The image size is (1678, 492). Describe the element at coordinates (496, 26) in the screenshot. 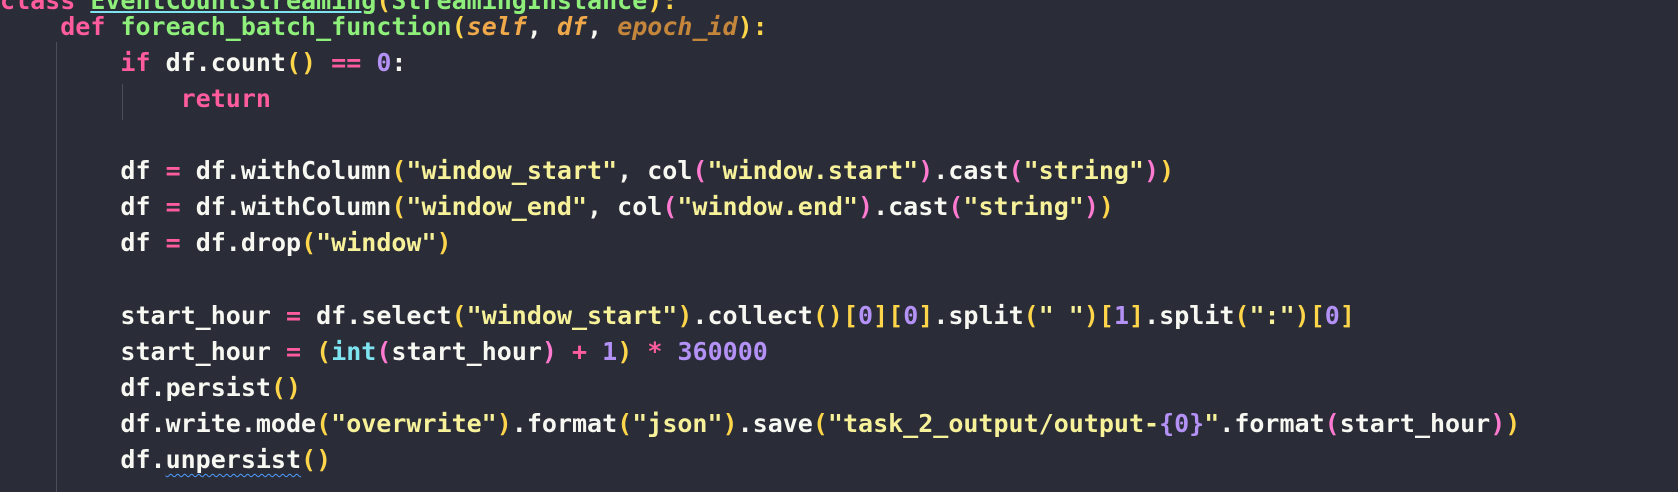

I see `code-token: self` at that location.